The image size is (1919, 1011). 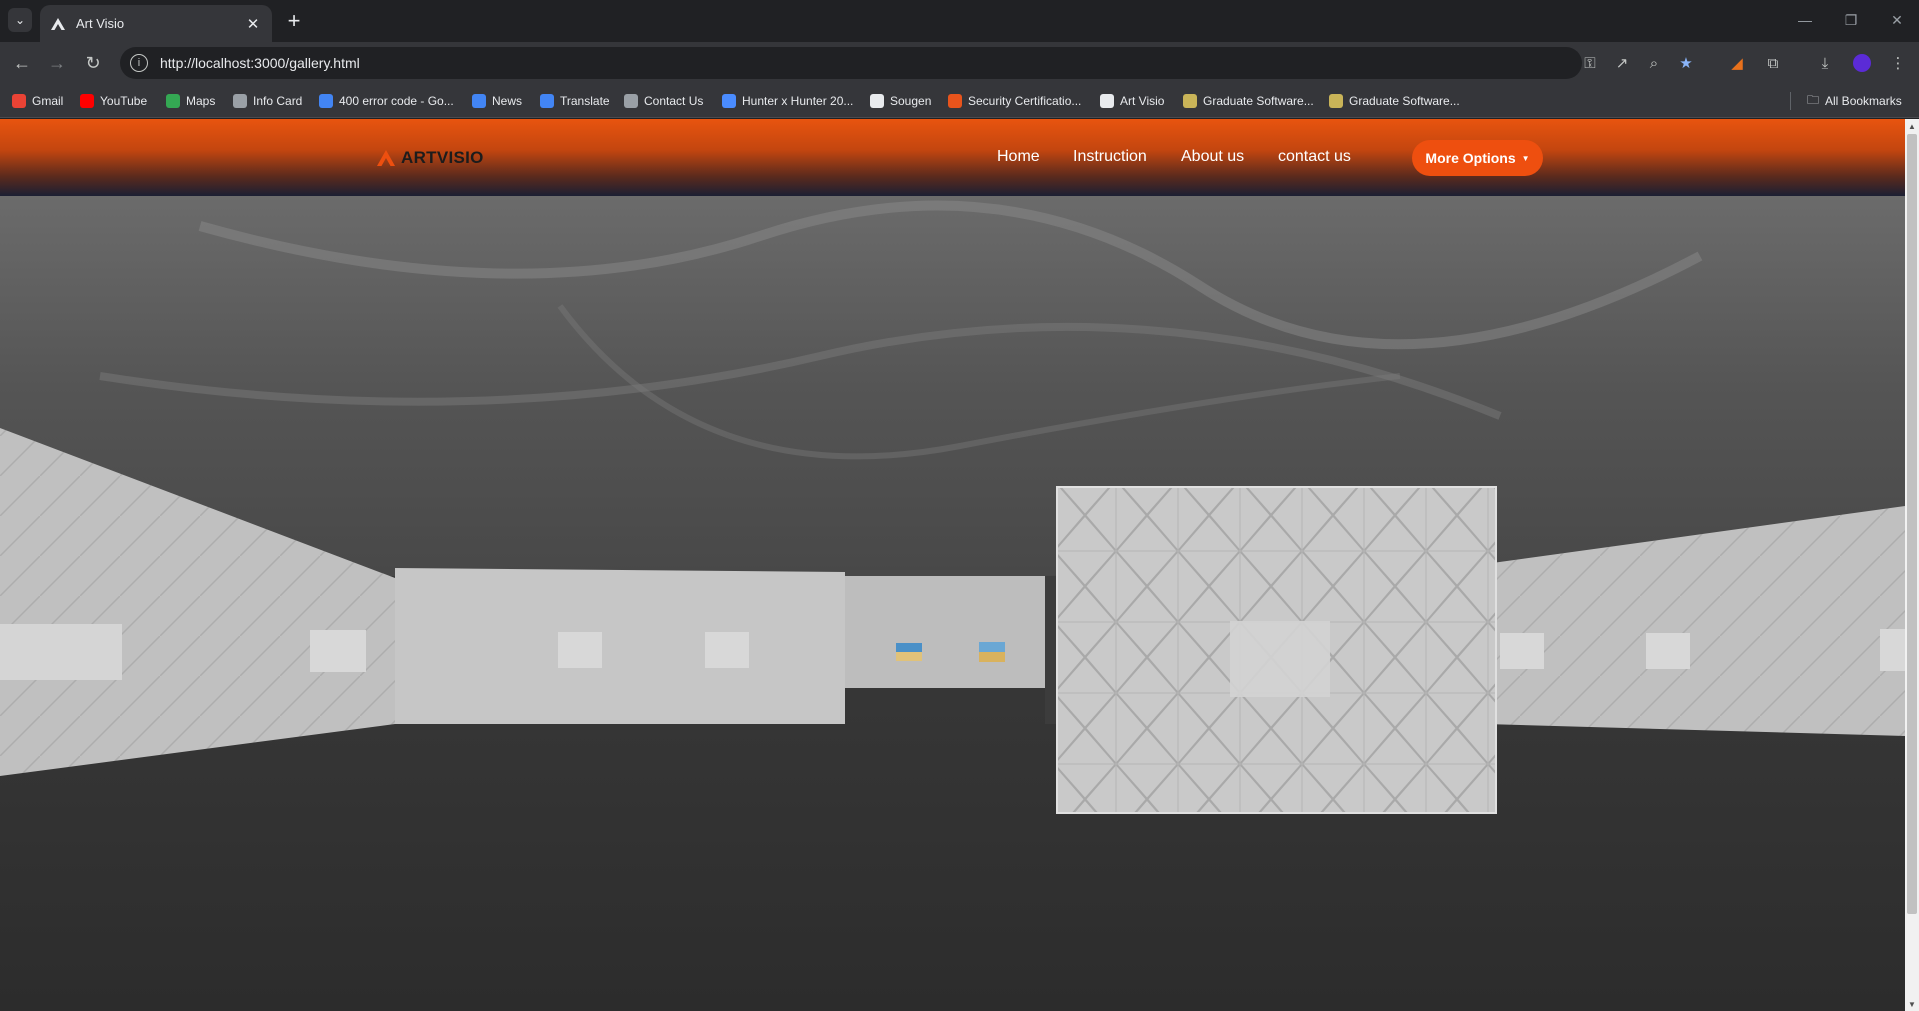 I want to click on restore-icon: ❐, so click(x=1851, y=20).